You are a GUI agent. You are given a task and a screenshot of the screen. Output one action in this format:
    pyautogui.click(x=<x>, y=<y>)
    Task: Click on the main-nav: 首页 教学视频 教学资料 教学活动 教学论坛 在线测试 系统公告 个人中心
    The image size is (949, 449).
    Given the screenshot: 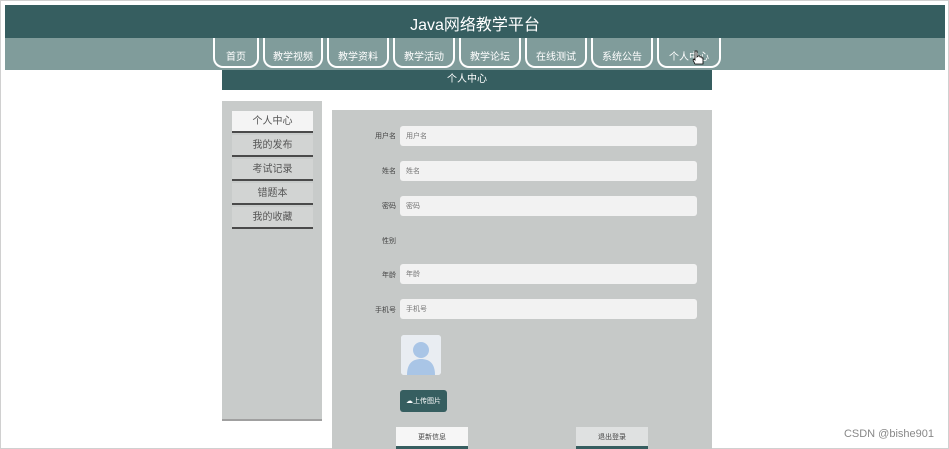 What is the action you would take?
    pyautogui.click(x=475, y=54)
    